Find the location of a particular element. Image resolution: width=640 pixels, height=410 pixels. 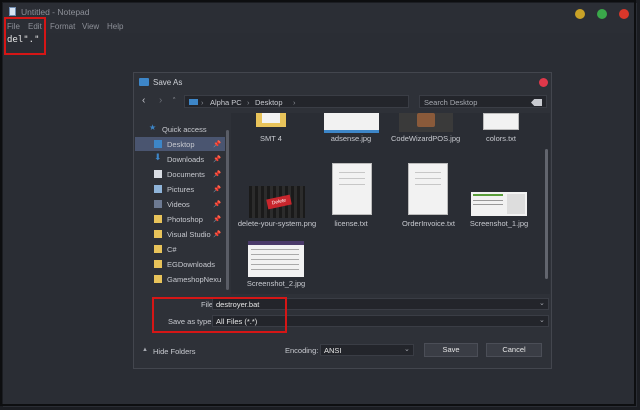

sidebar-label: Quick access is located at coordinates (184, 129).